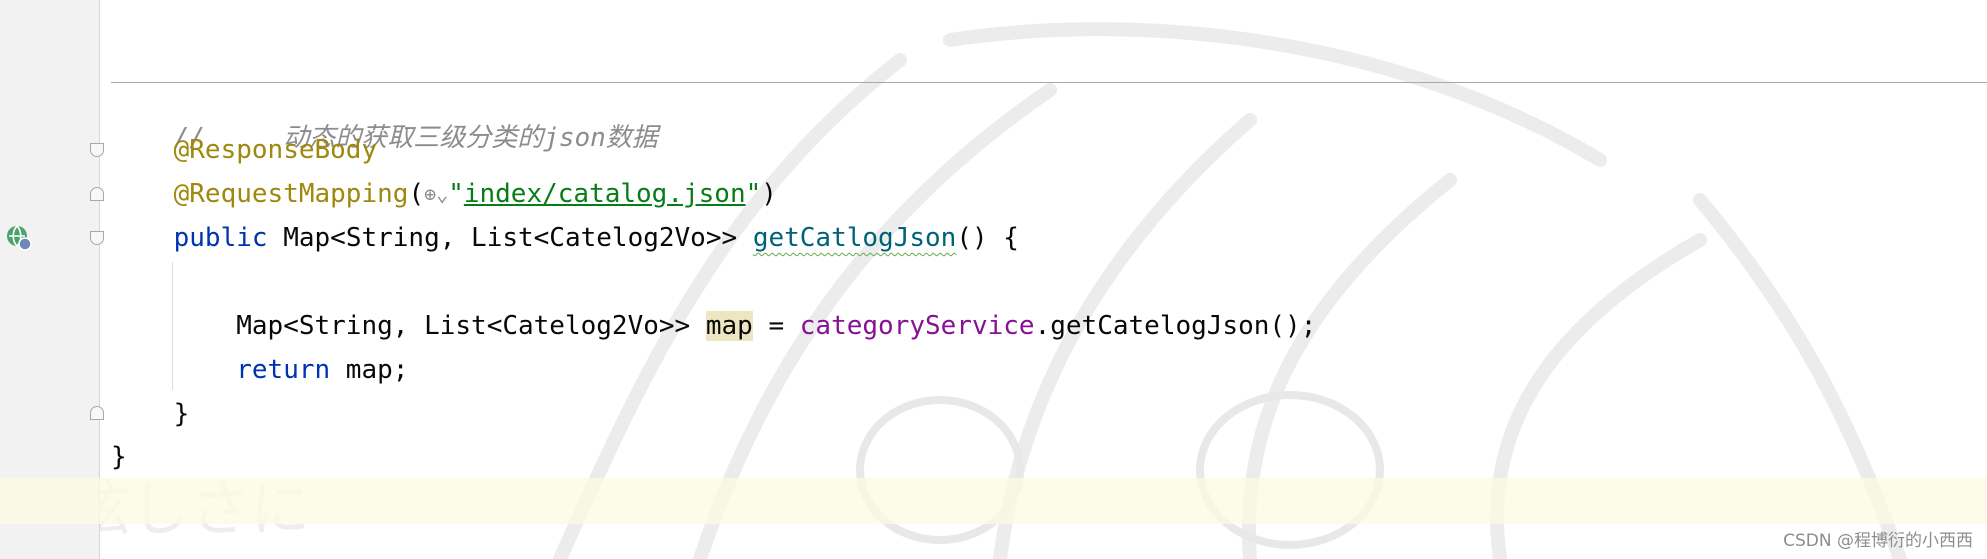 The image size is (1987, 559). I want to click on return-value: map;, so click(369, 370).